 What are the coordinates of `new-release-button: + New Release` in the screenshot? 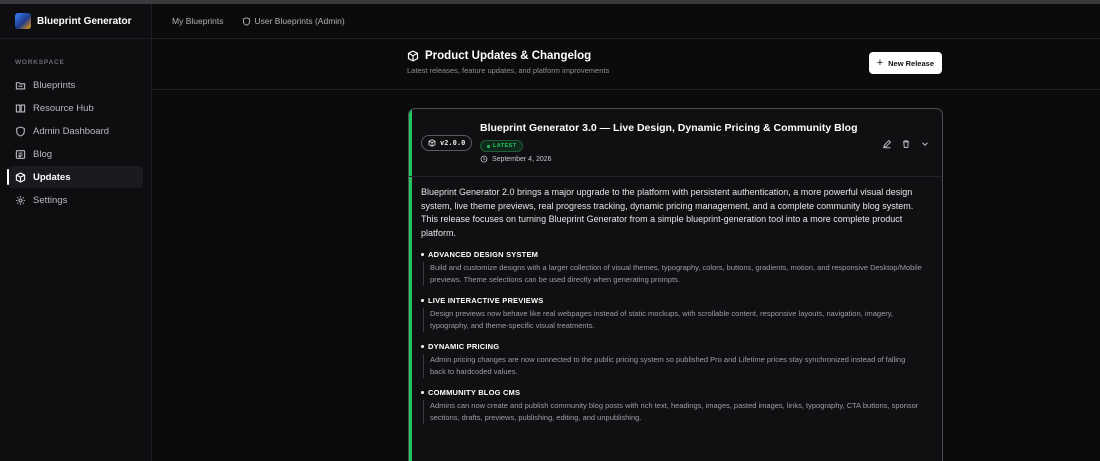 It's located at (905, 63).